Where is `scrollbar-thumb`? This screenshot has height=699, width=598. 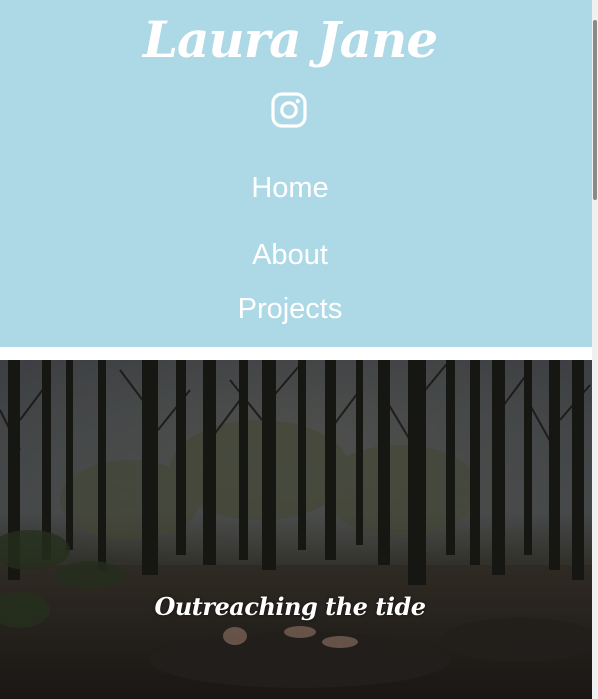 scrollbar-thumb is located at coordinates (595, 110).